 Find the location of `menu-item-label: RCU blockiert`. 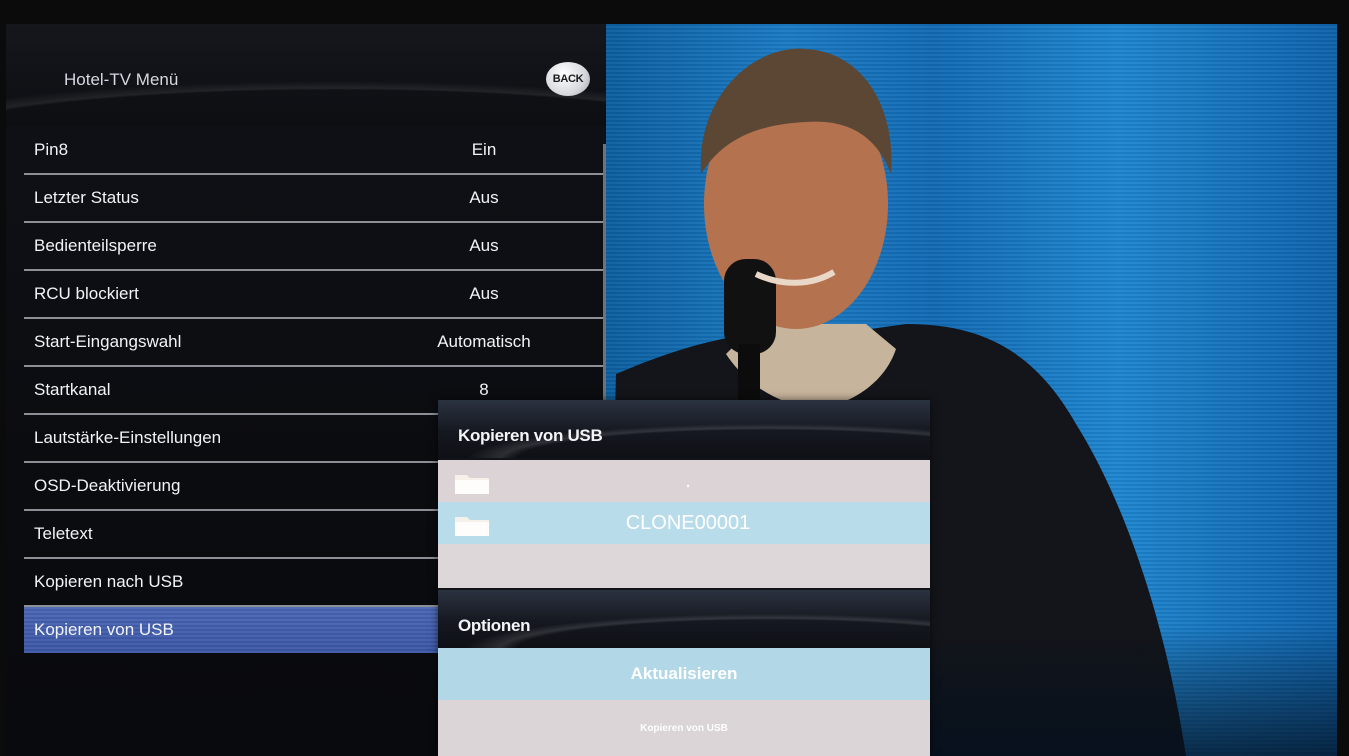

menu-item-label: RCU blockiert is located at coordinates (86, 293).